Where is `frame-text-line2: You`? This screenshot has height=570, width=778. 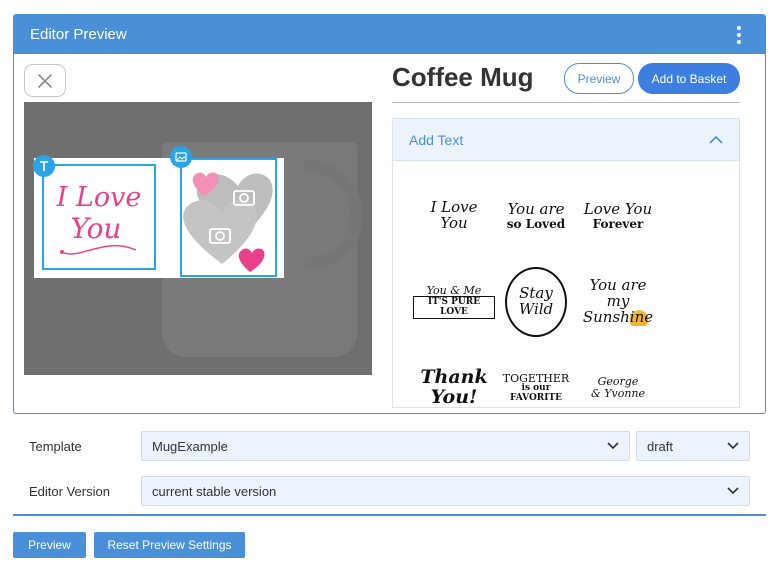
frame-text-line2: You is located at coordinates (96, 228).